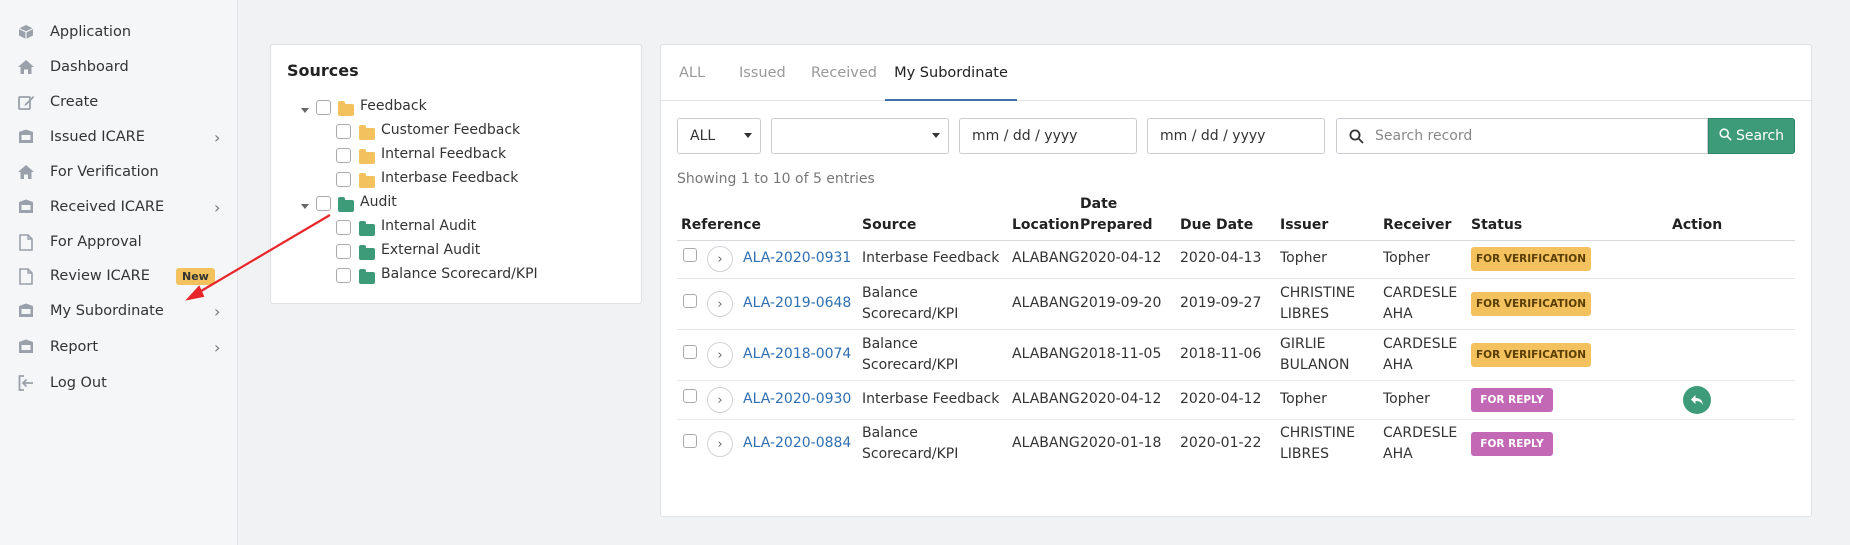  I want to click on column-header: Status, so click(1496, 225).